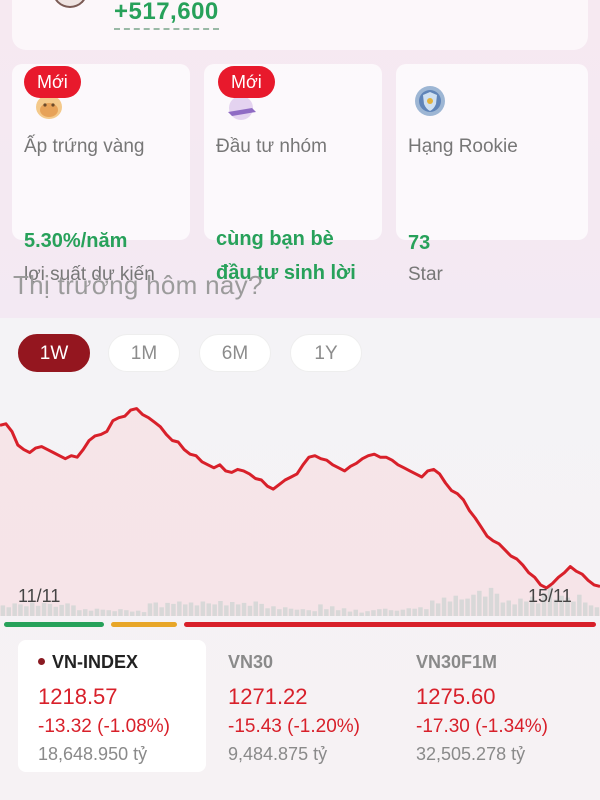 The width and height of the screenshot is (600, 800). What do you see at coordinates (425, 274) in the screenshot?
I see `rank-sub: Star` at bounding box center [425, 274].